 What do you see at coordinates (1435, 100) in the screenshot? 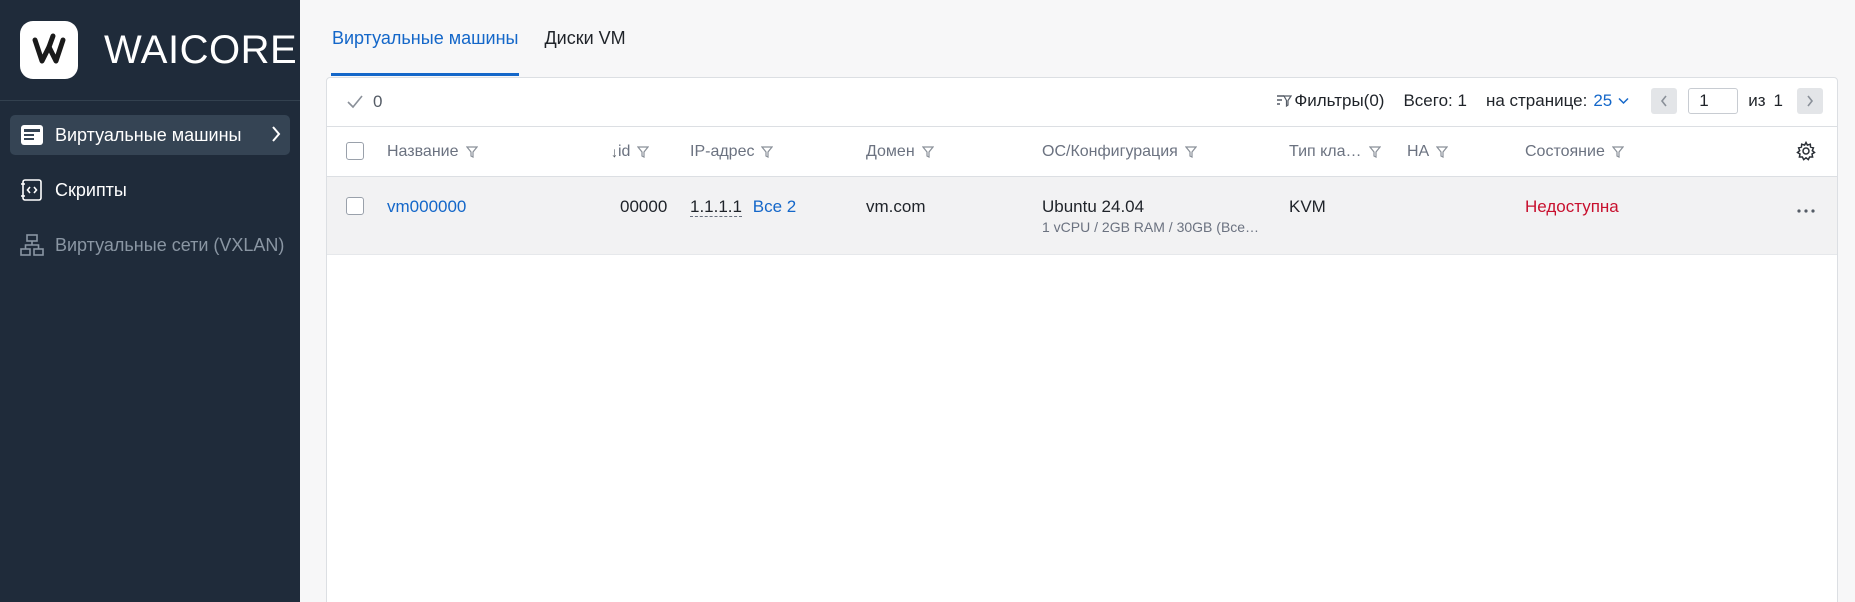
I see `total-count: Всего: 1` at bounding box center [1435, 100].